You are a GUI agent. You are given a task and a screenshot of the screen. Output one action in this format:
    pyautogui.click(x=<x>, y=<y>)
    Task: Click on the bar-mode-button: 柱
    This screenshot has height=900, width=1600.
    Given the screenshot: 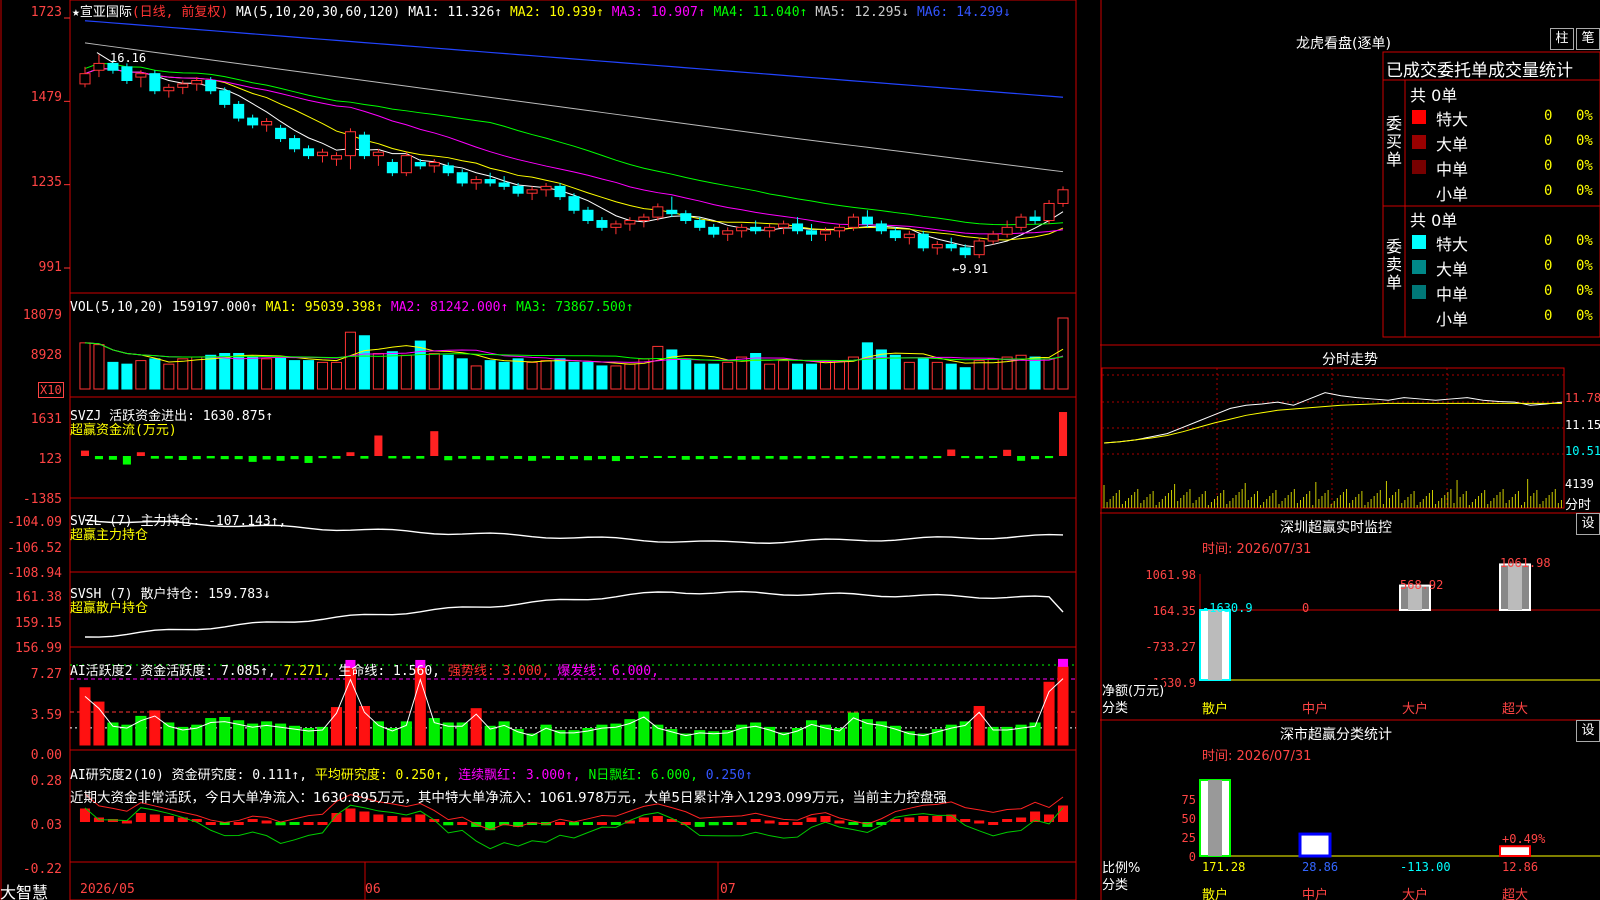 What is the action you would take?
    pyautogui.click(x=1562, y=39)
    